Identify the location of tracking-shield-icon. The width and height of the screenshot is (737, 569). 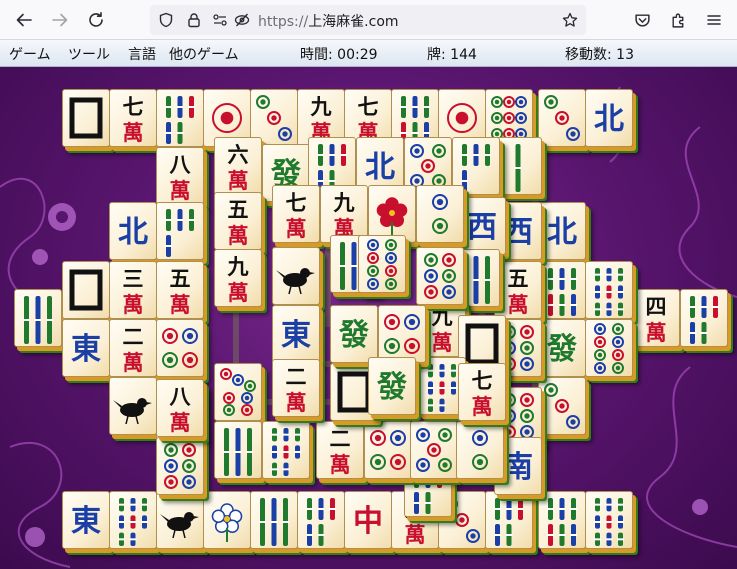
(166, 20).